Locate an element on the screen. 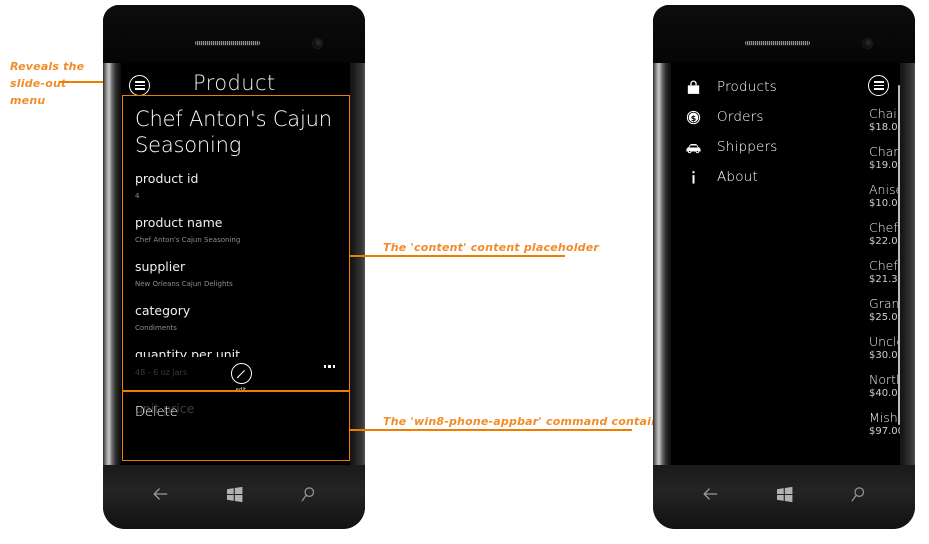  appbar-edit-caption: edit is located at coordinates (241, 390).